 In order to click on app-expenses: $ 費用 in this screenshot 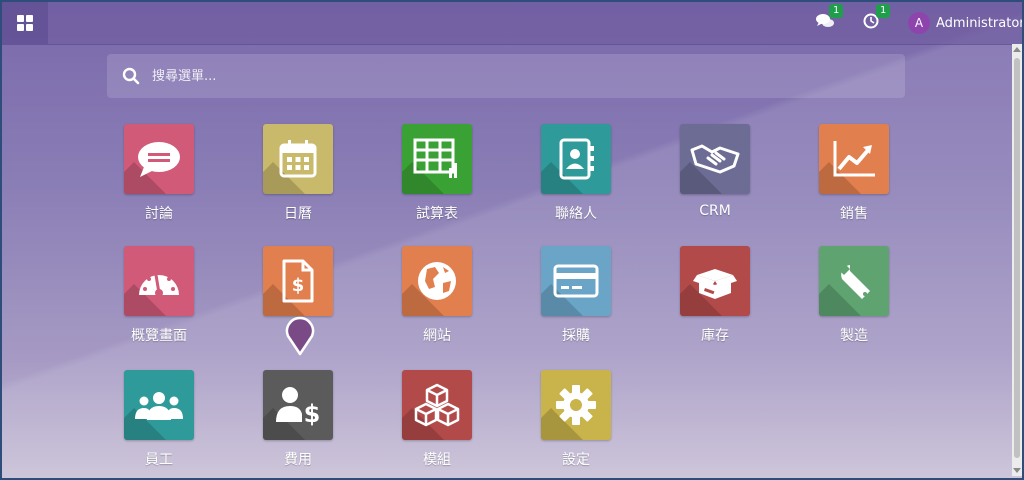, I will do `click(298, 419)`.